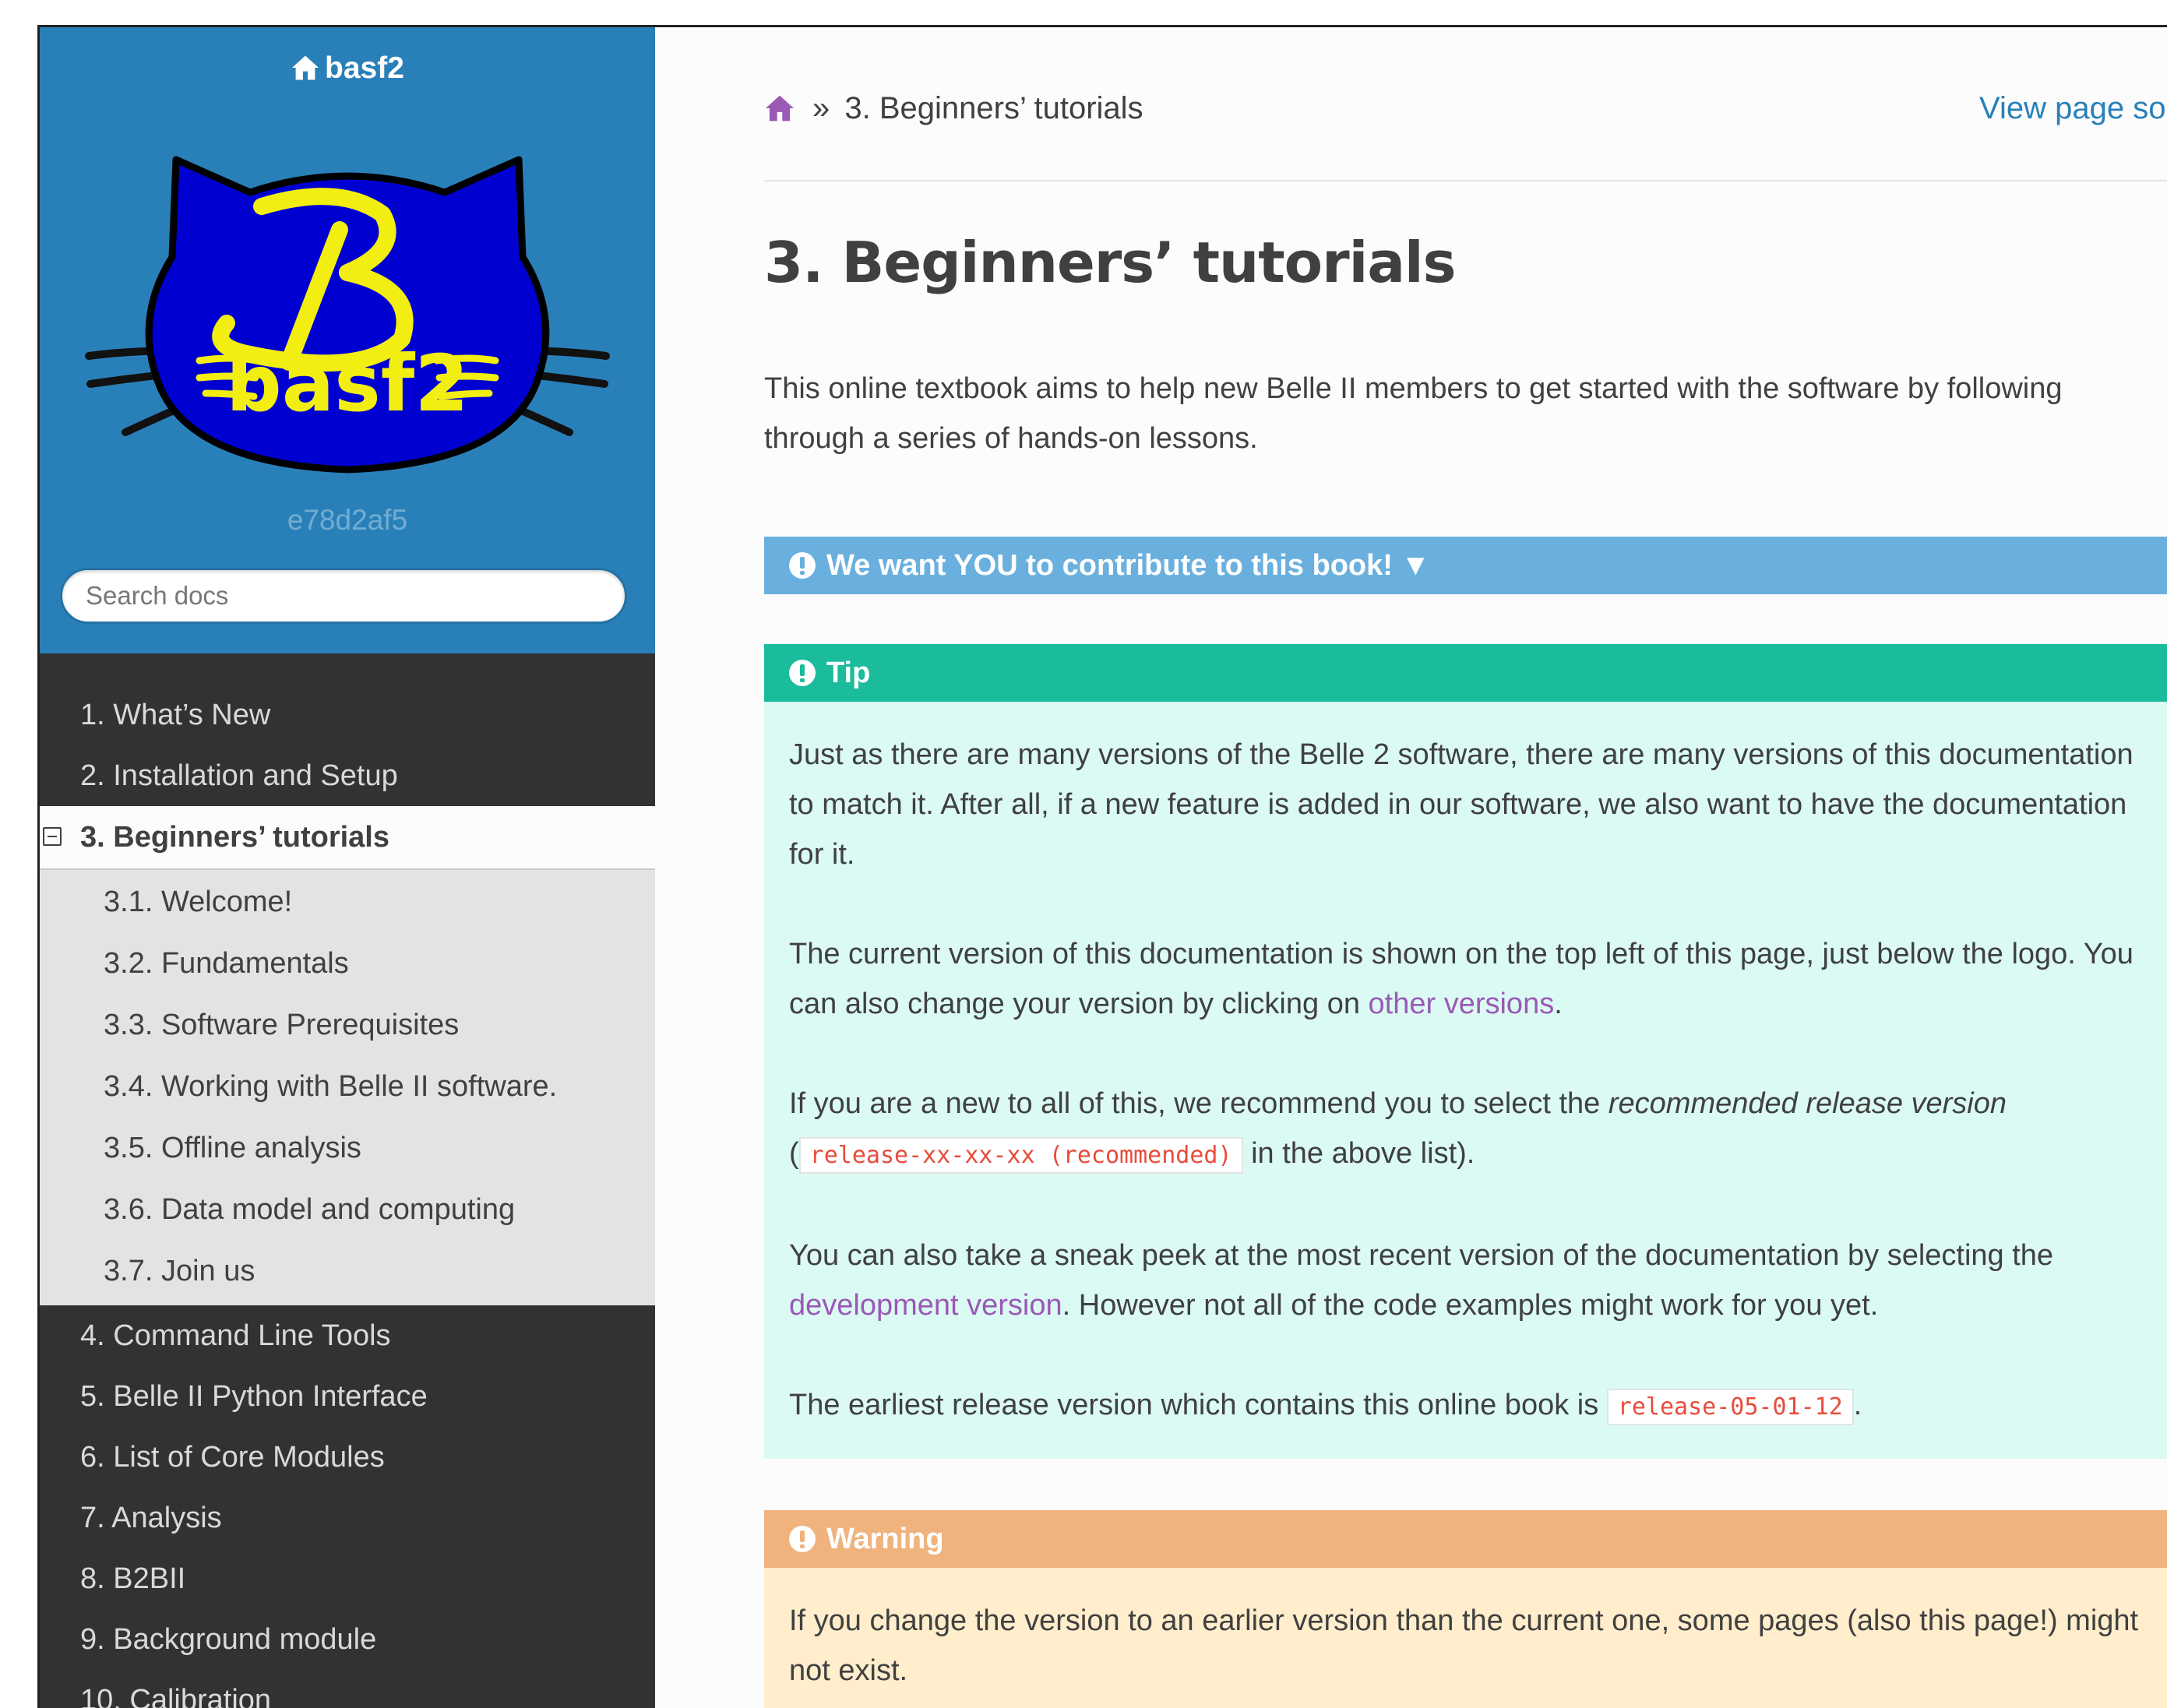 The image size is (2167, 1708). Describe the element at coordinates (347, 1689) in the screenshot. I see `nav-item-calibration: 10. Calibration` at that location.